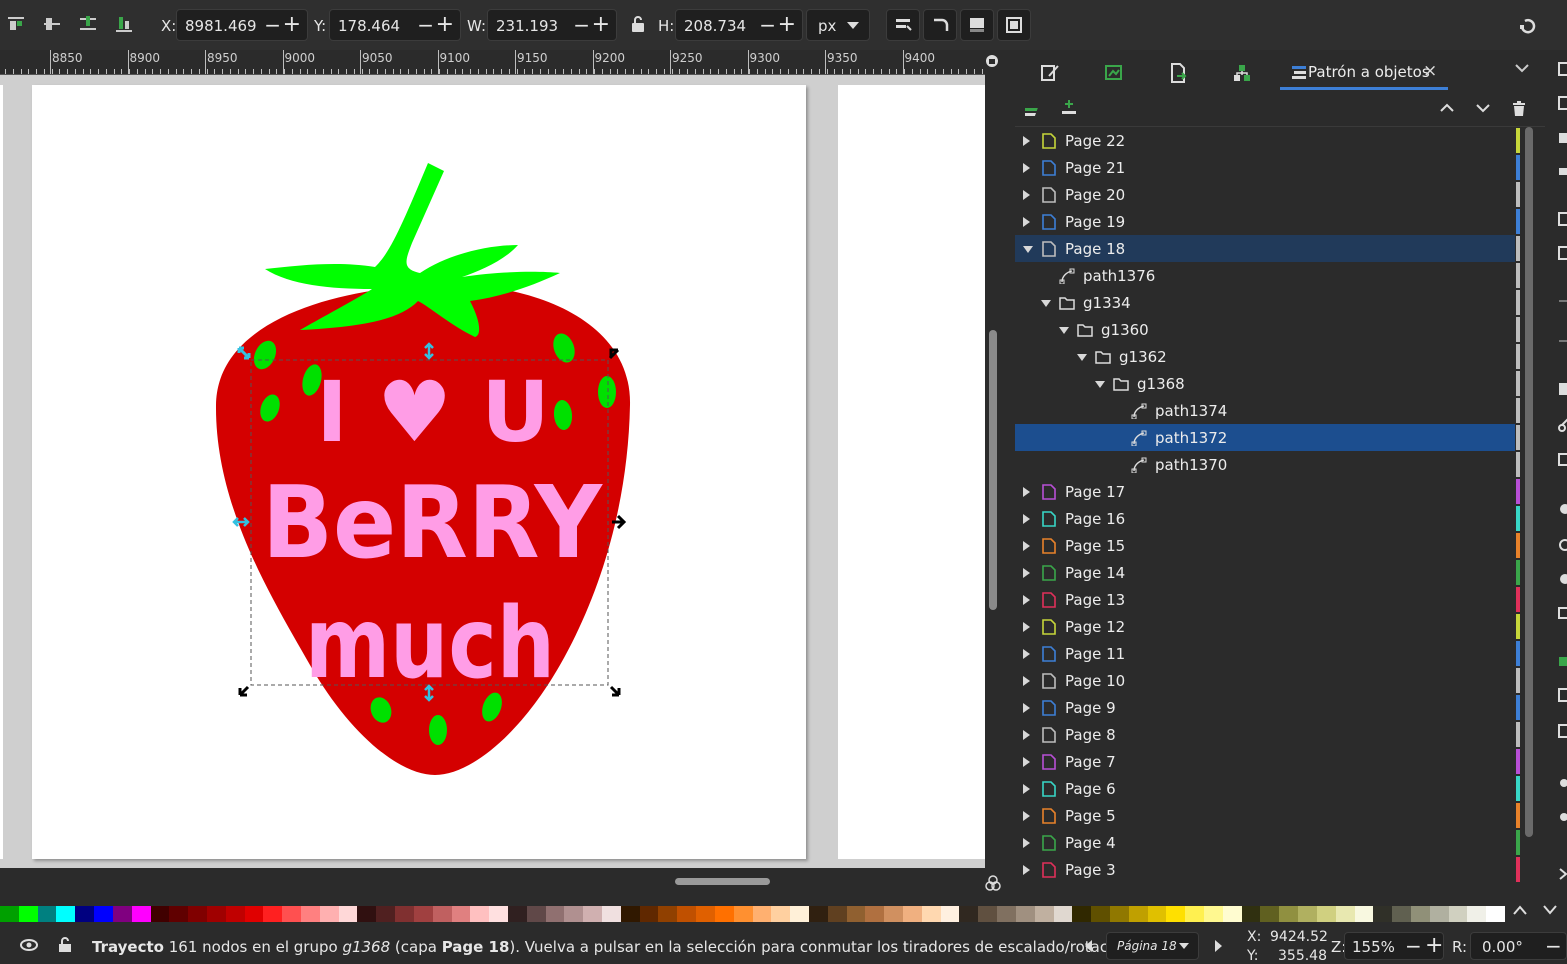  I want to click on duplicate-icon, so click(1562, 661).